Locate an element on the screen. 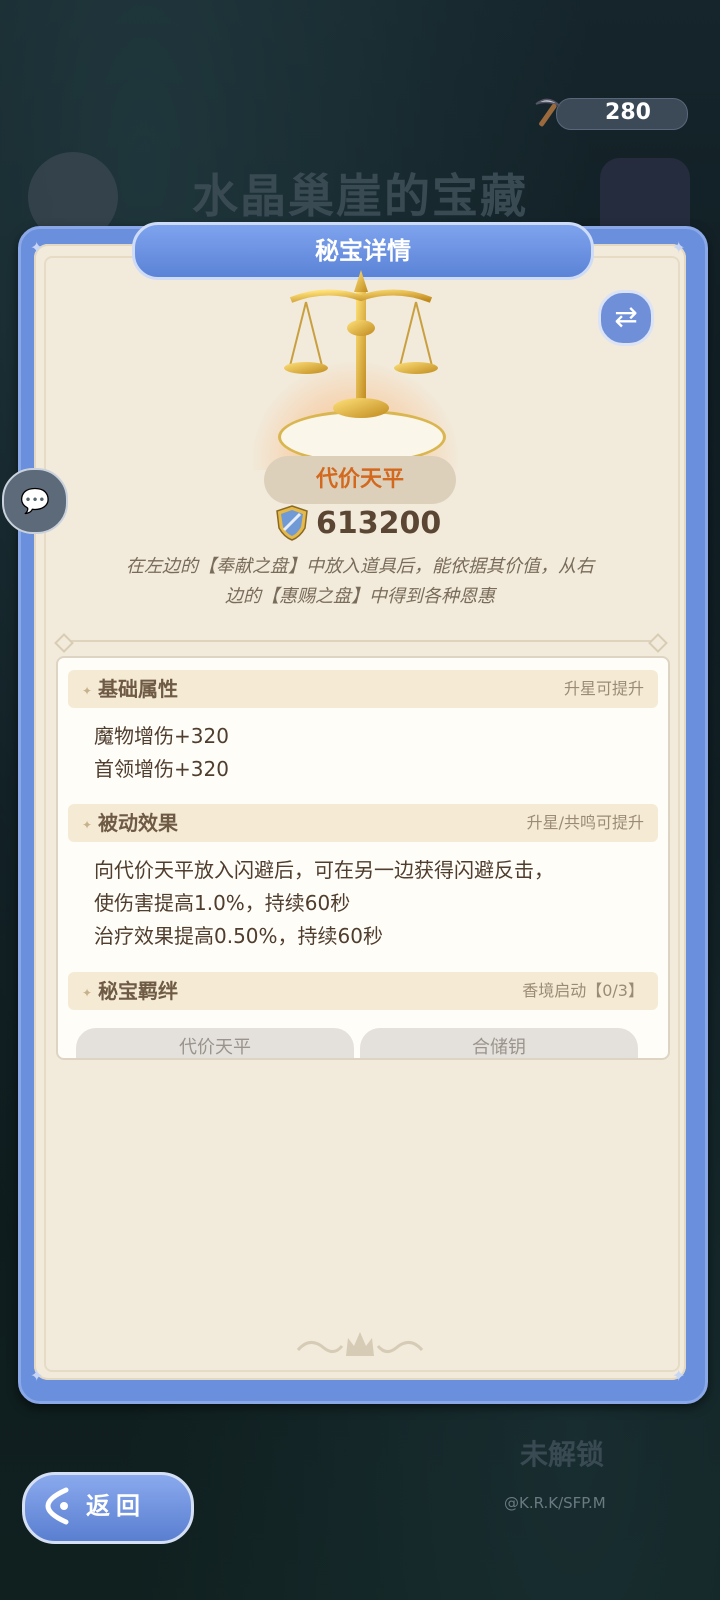  description-line: 边的【惠赐之盘】中得到各种恩惠 is located at coordinates (360, 596).